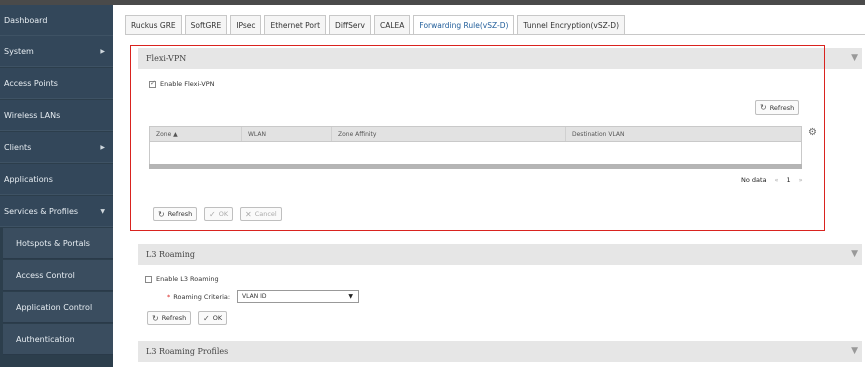 The width and height of the screenshot is (865, 367). I want to click on col-label: Zone Affinity, so click(357, 134).